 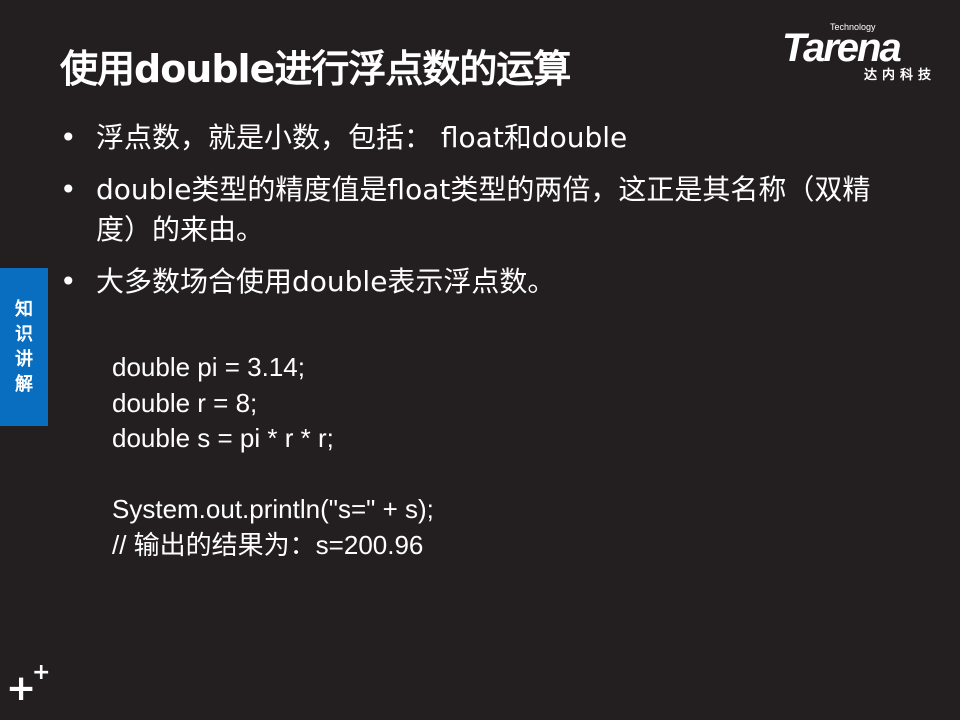 I want to click on bullet-text: double类型的精度值是float类型的两倍，这正是其名称（双精度）的来由。, so click(x=483, y=209).